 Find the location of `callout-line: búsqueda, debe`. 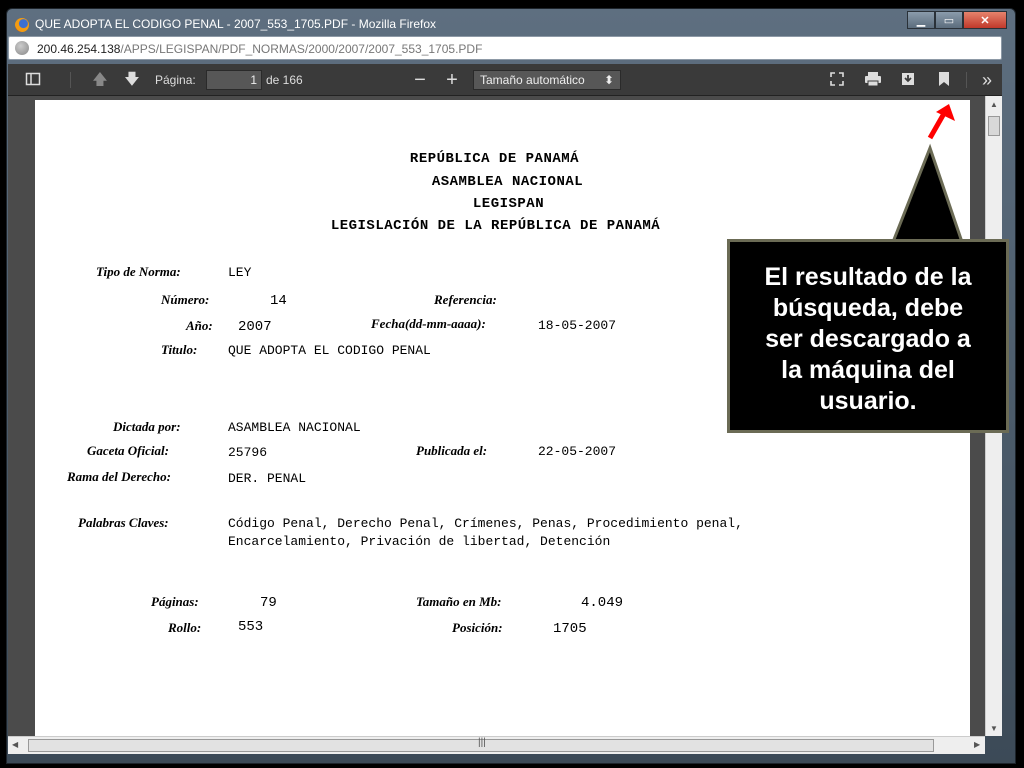

callout-line: búsqueda, debe is located at coordinates (868, 308).